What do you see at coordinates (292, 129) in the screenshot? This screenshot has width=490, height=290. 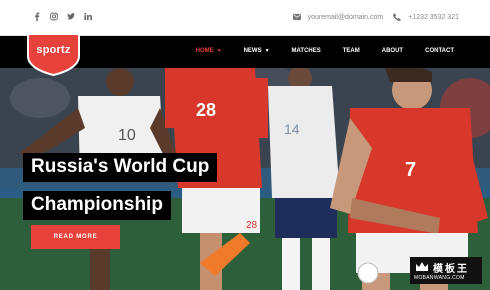 I see `jersey-number: 14` at bounding box center [292, 129].